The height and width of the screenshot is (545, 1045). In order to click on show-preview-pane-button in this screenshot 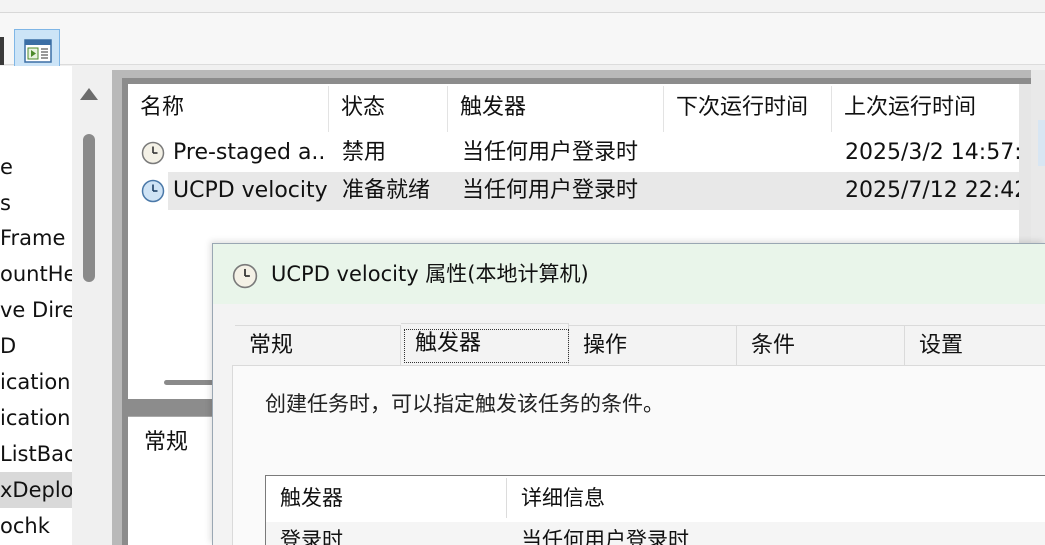, I will do `click(37, 50)`.